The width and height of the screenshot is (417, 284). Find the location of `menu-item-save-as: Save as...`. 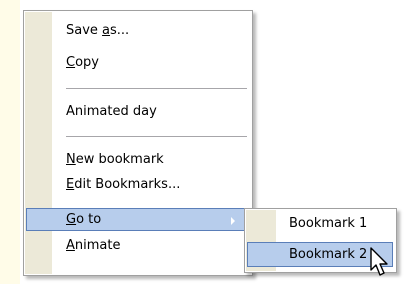

menu-item-save-as: Save as... is located at coordinates (97, 30).